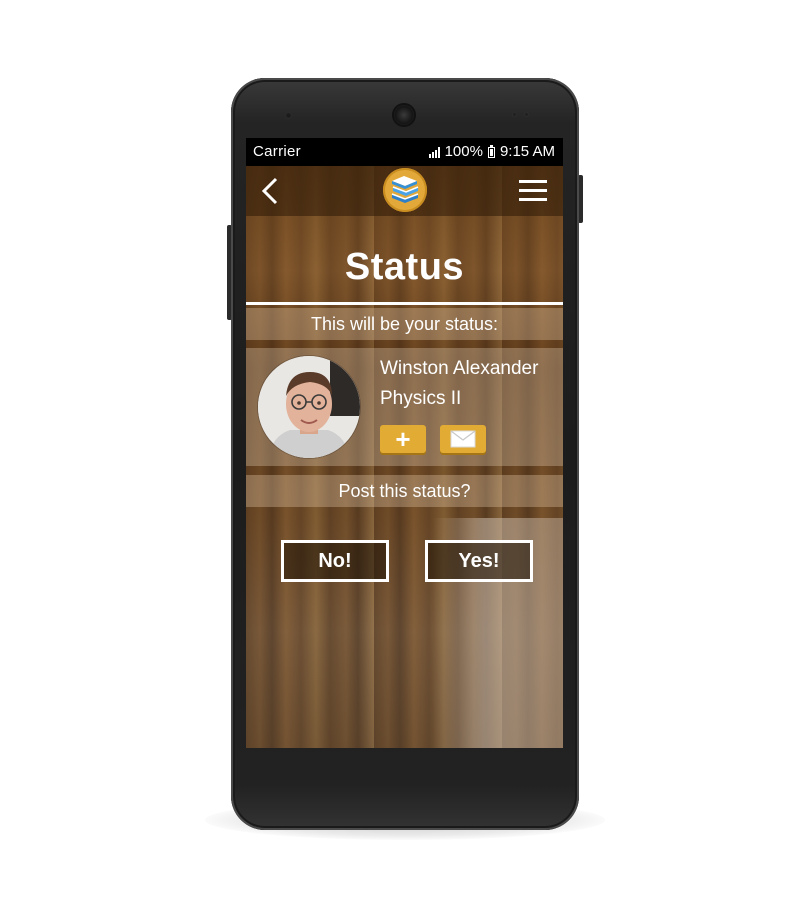 The image size is (801, 908). I want to click on proximity-sensor, so click(514, 114).